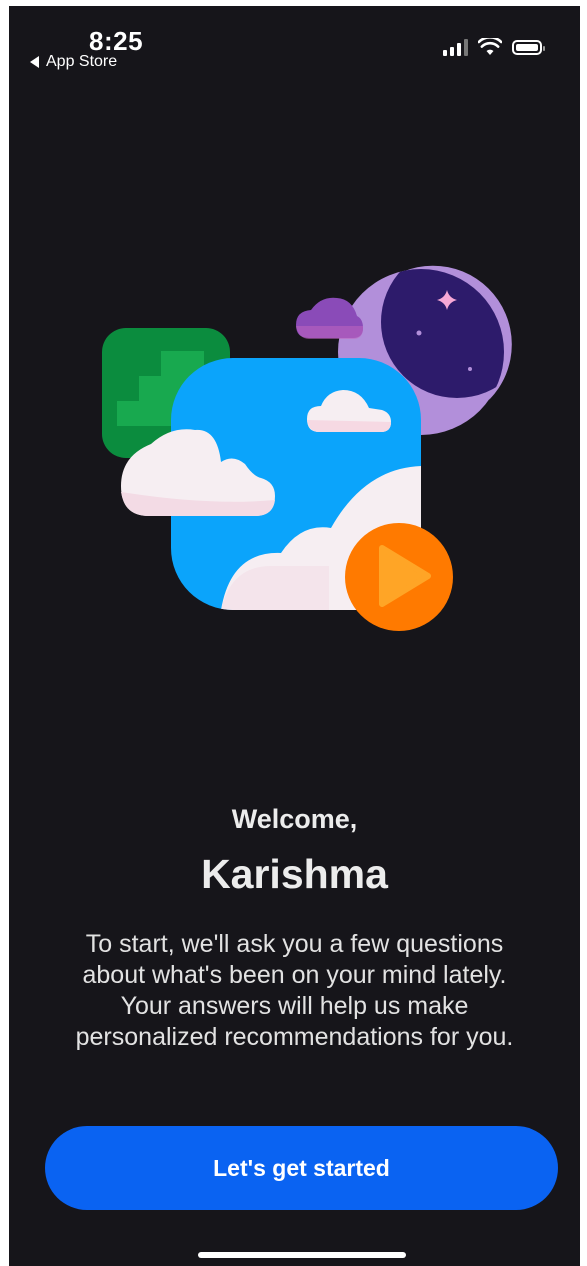 The height and width of the screenshot is (1266, 587). What do you see at coordinates (294, 944) in the screenshot?
I see `intro-line: To start, we'll ask you a few questions` at bounding box center [294, 944].